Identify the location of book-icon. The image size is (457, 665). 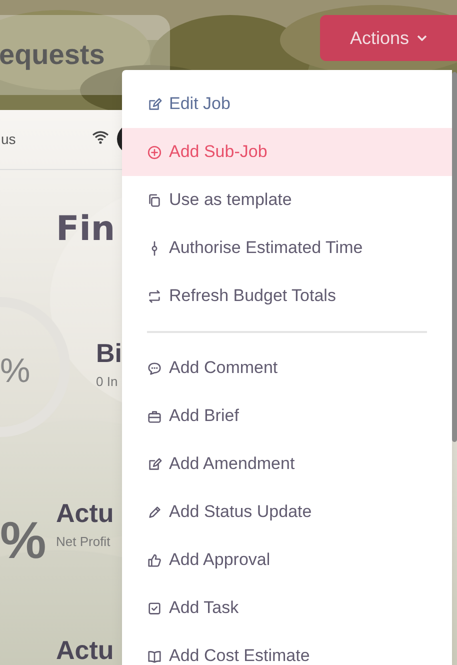
(154, 656).